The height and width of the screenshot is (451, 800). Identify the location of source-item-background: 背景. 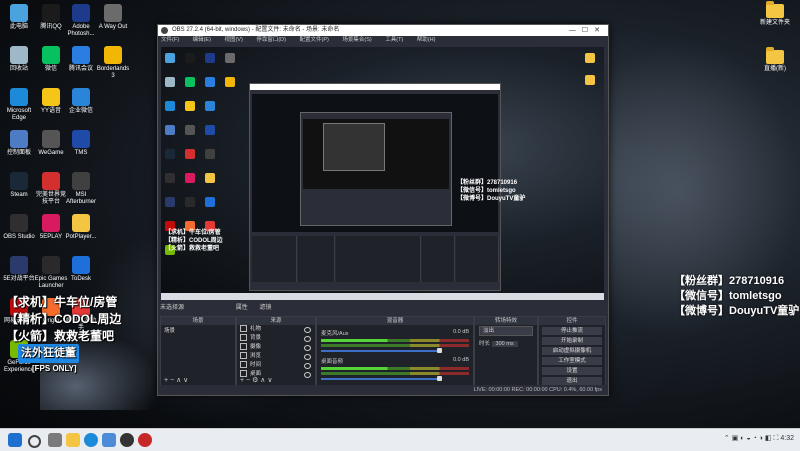
(276, 338).